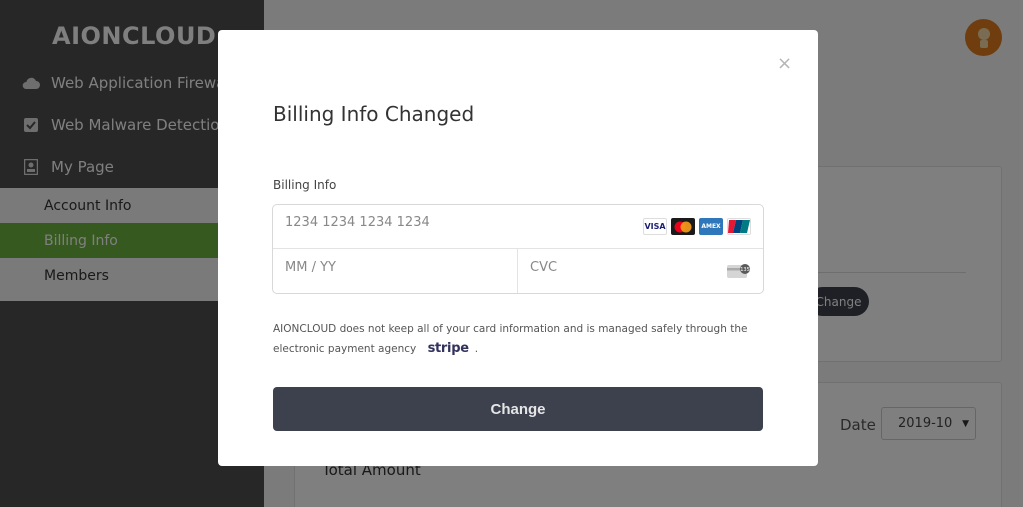 The width and height of the screenshot is (1023, 507). What do you see at coordinates (310, 267) in the screenshot?
I see `expiry-input: MM / YY` at bounding box center [310, 267].